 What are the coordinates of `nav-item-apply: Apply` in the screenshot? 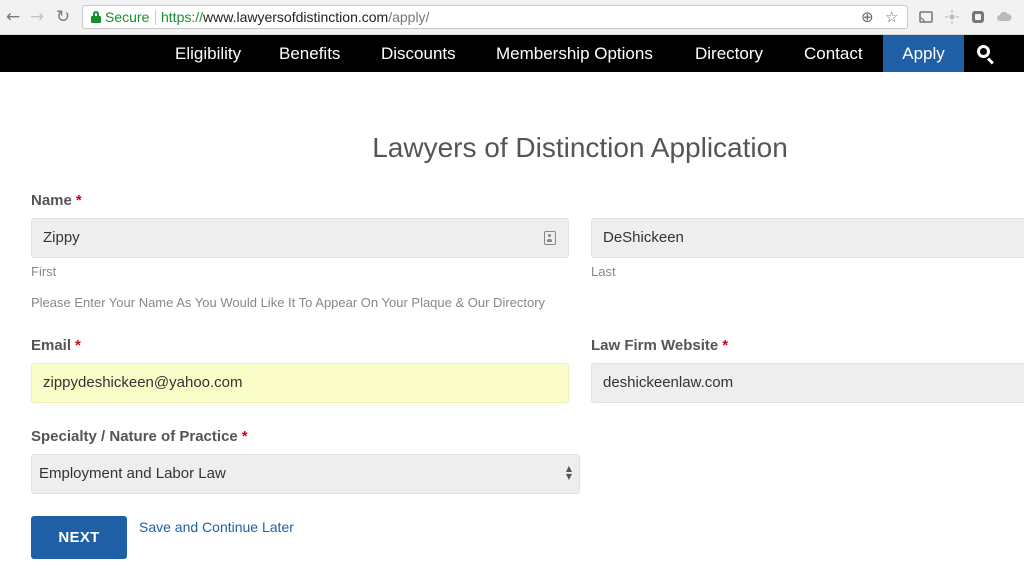 It's located at (923, 53).